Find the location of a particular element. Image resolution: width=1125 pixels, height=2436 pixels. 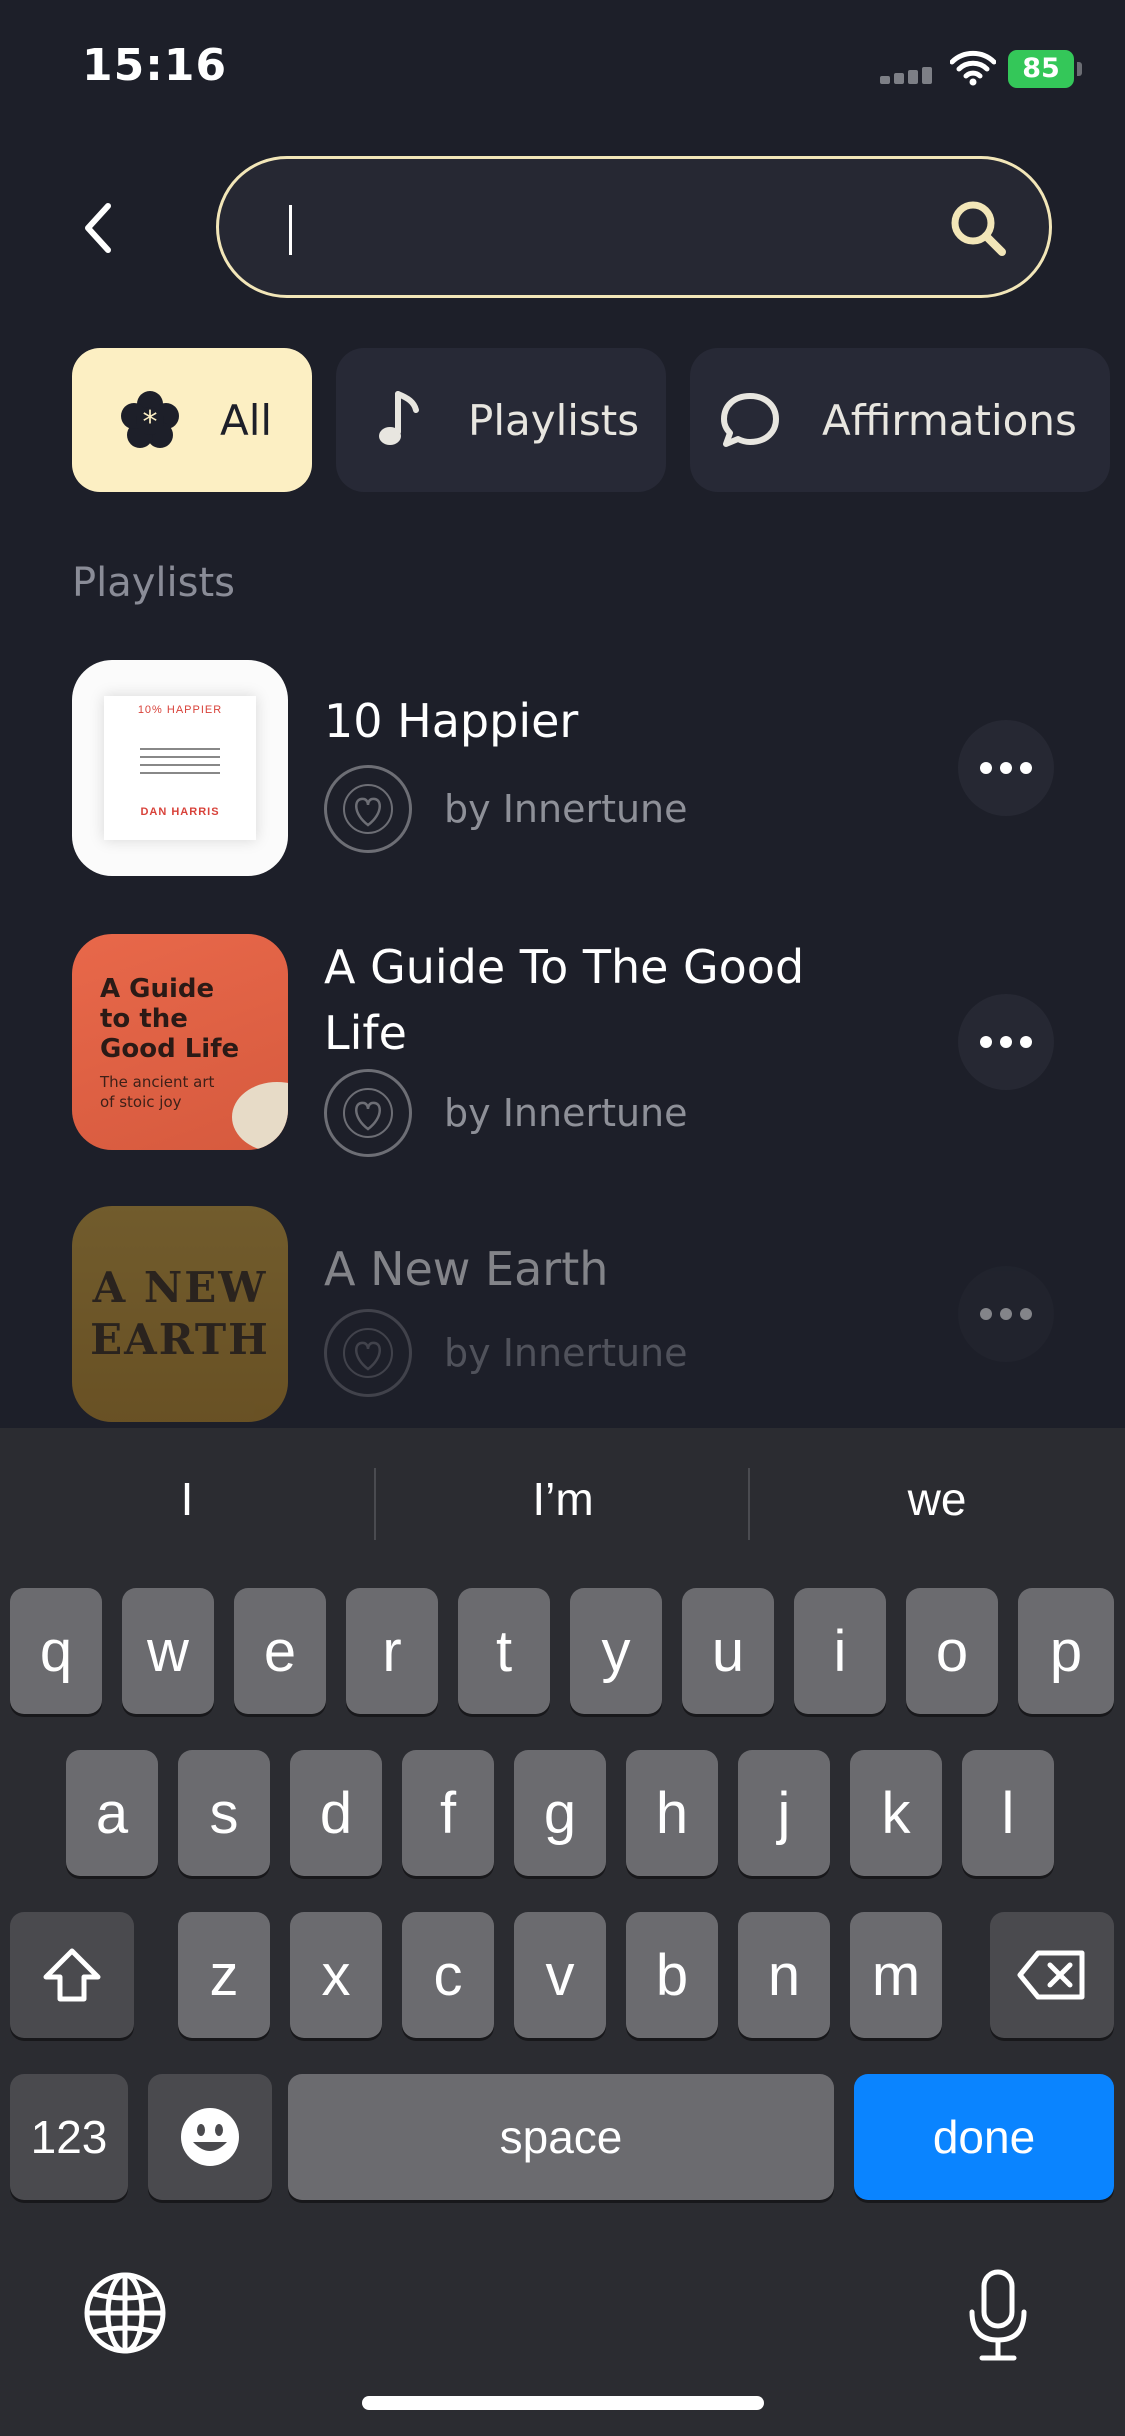

statue-bust-image is located at coordinates (260, 1116).